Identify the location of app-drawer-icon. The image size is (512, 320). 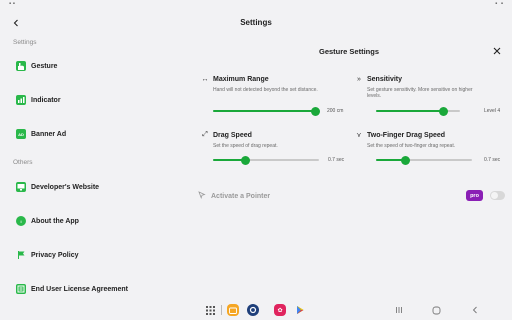
(210, 310).